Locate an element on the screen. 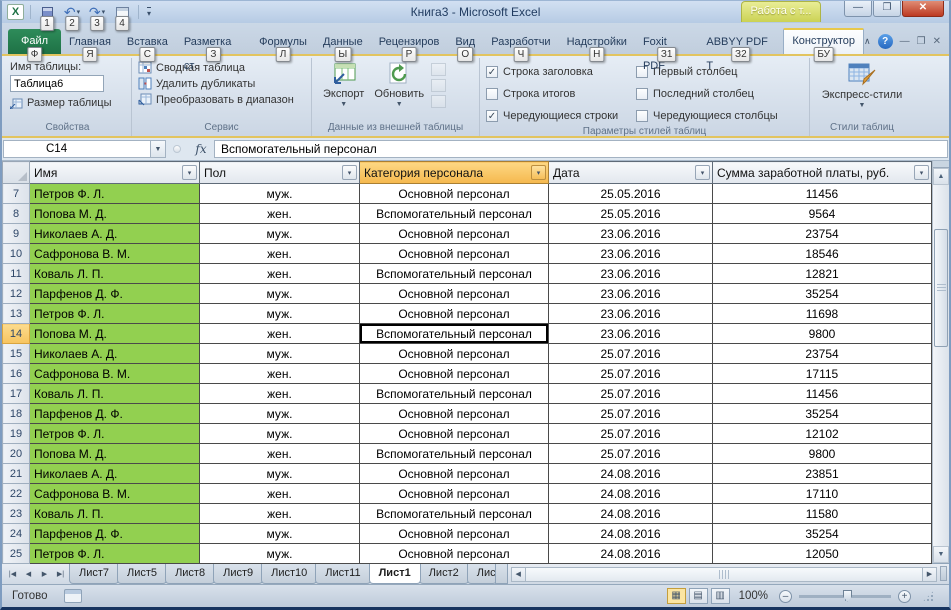 The height and width of the screenshot is (610, 951). column-header-5: Сумма заработной платы, руб. ▾ is located at coordinates (822, 172).